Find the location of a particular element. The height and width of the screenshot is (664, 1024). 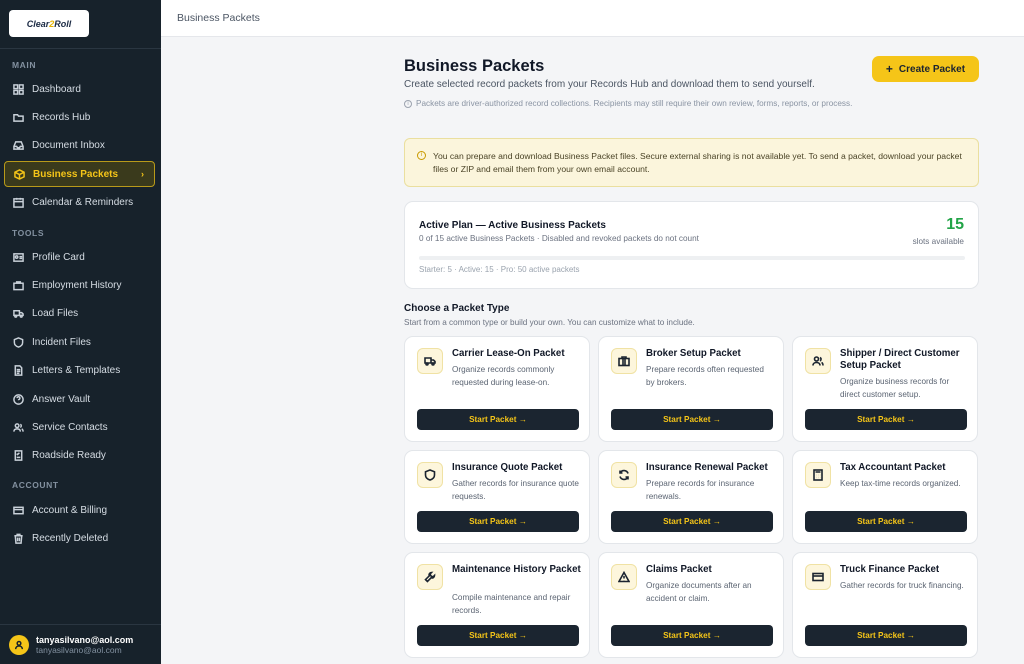

packet-title: Shipper / Direct Customer Setup Packet is located at coordinates (900, 359).